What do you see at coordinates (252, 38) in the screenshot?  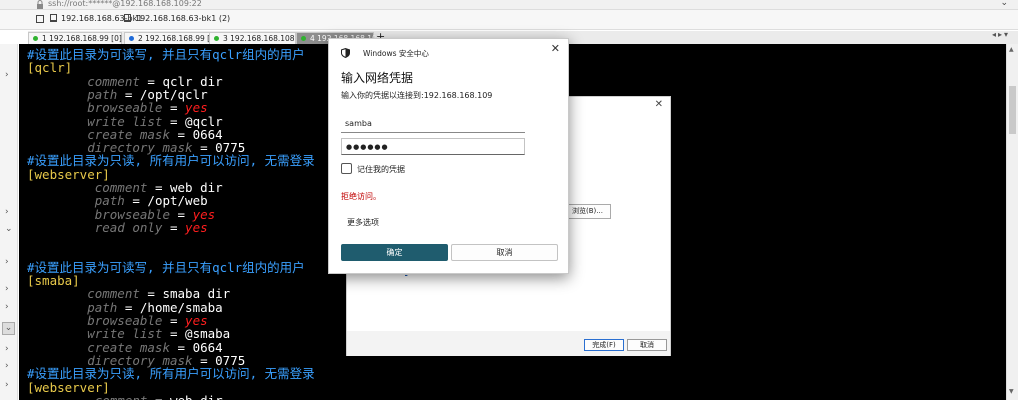 I see `tab-session-3: 3 192.168.168.108` at bounding box center [252, 38].